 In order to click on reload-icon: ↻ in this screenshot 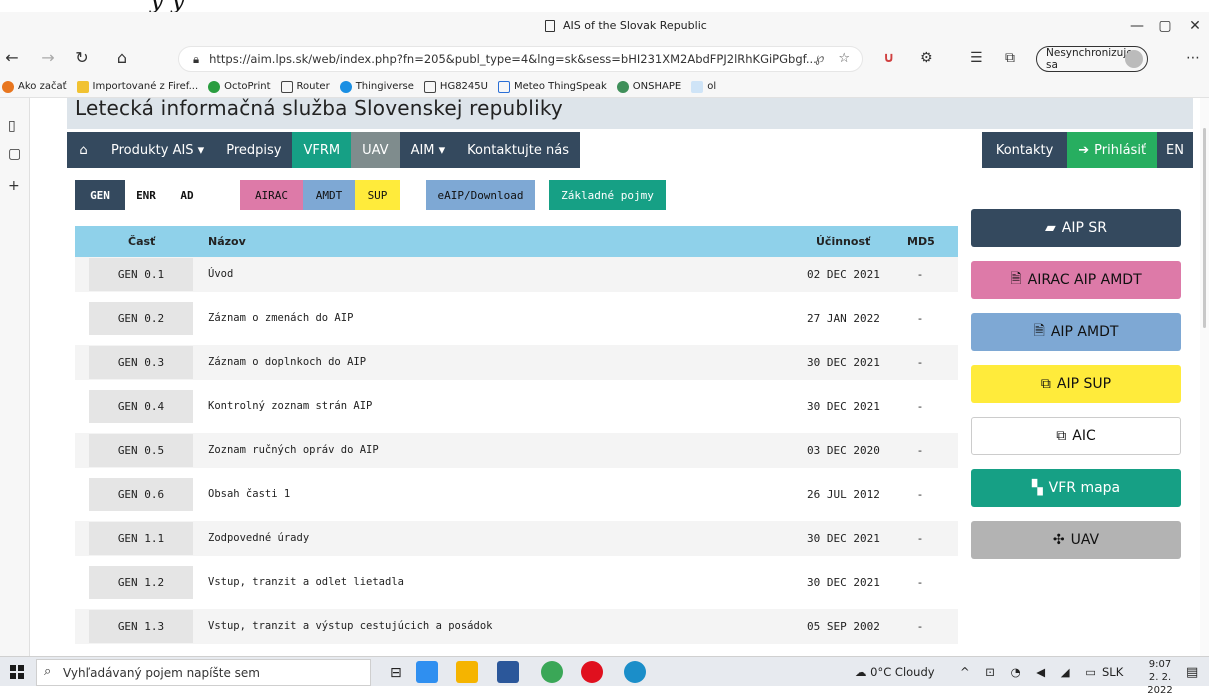, I will do `click(82, 57)`.